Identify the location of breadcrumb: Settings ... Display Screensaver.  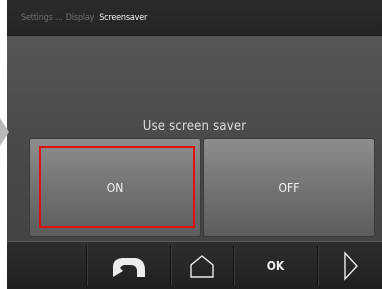
(194, 18).